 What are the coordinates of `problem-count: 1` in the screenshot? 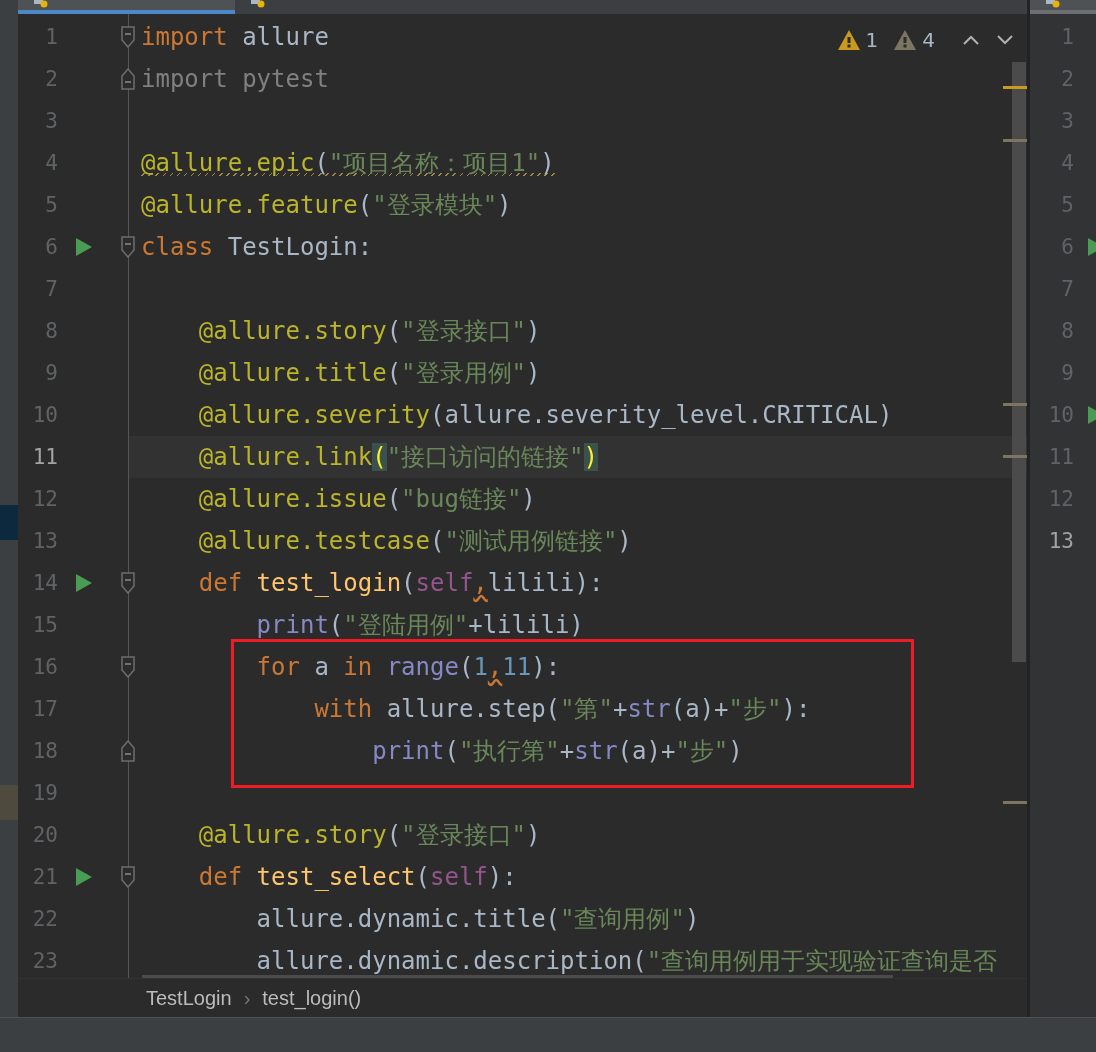 It's located at (872, 40).